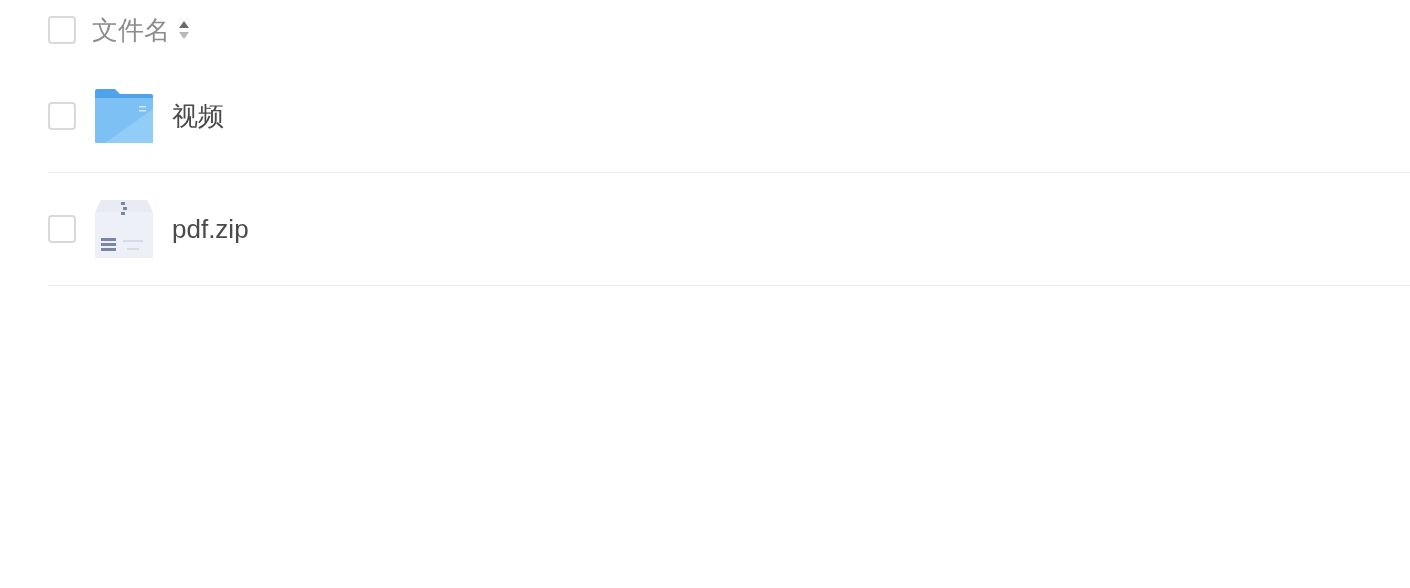  What do you see at coordinates (124, 116) in the screenshot?
I see `folder-icon` at bounding box center [124, 116].